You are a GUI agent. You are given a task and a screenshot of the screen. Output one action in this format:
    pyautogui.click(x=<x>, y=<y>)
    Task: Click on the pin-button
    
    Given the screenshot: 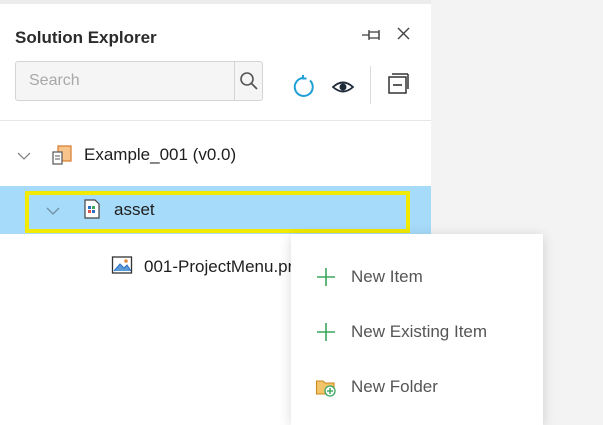 What is the action you would take?
    pyautogui.click(x=372, y=35)
    